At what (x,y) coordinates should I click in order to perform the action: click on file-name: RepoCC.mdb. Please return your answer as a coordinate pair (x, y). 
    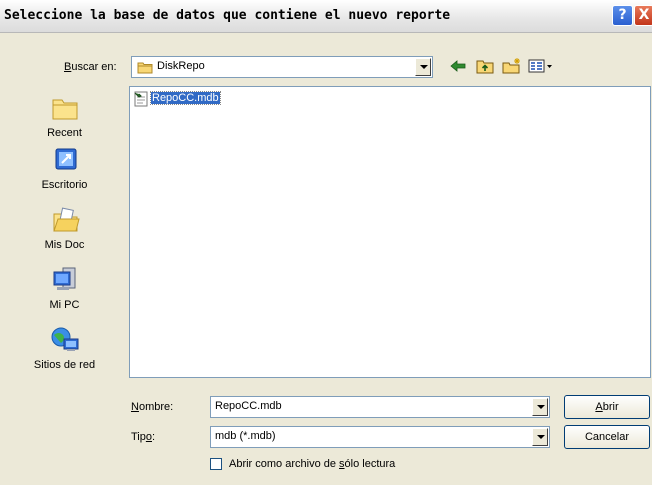
    Looking at the image, I should click on (185, 98).